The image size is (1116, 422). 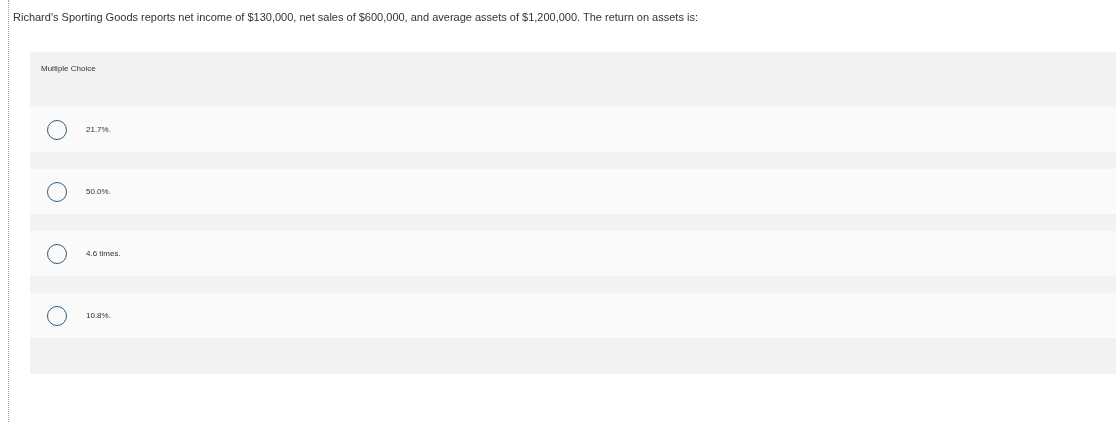 I want to click on option-label: 4.6 times., so click(x=103, y=253).